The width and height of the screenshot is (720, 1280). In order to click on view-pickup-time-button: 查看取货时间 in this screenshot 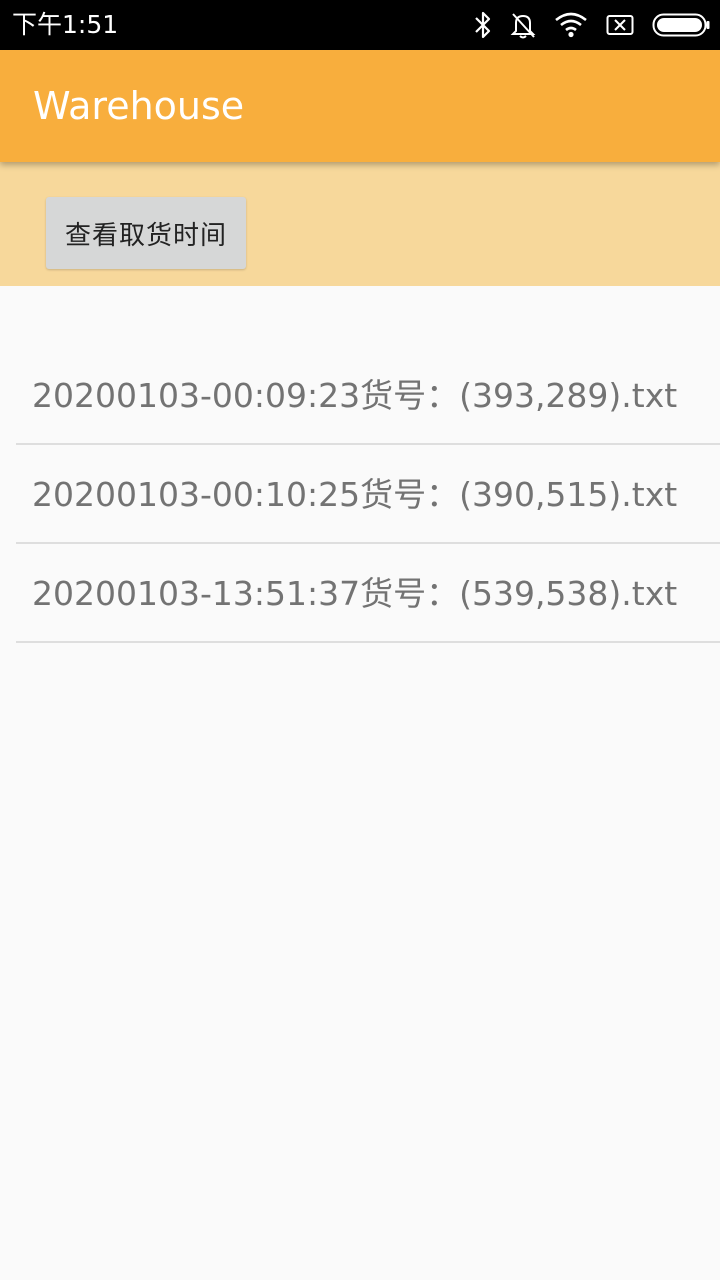, I will do `click(146, 233)`.